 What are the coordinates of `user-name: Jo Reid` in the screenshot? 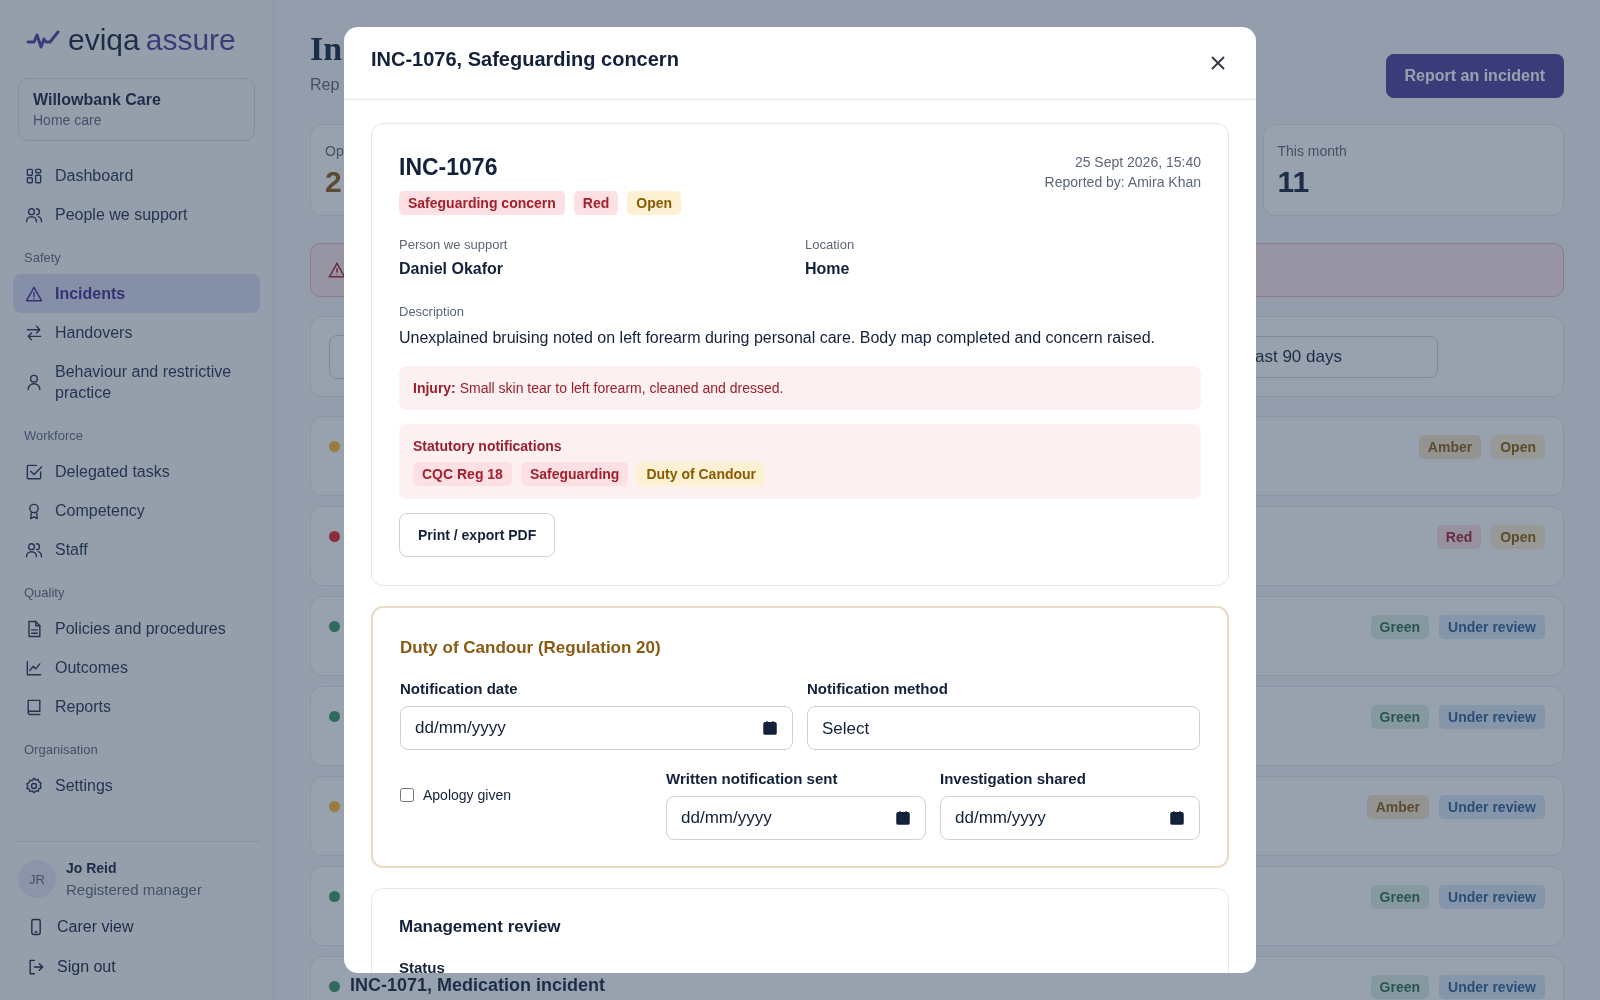 It's located at (92, 868).